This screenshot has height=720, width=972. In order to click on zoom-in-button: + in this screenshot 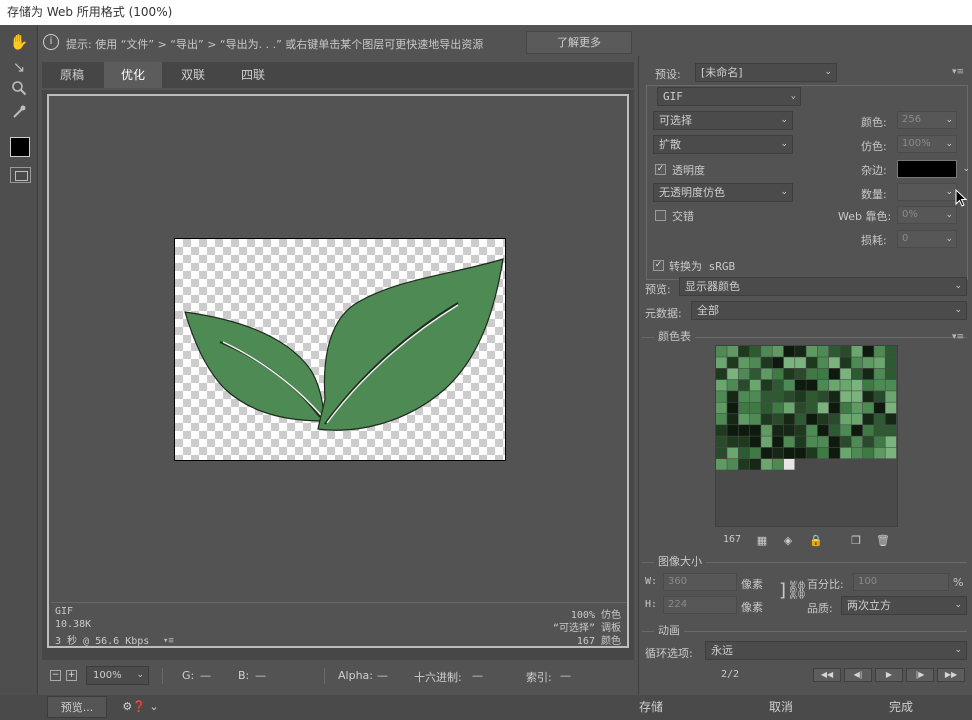, I will do `click(71, 675)`.